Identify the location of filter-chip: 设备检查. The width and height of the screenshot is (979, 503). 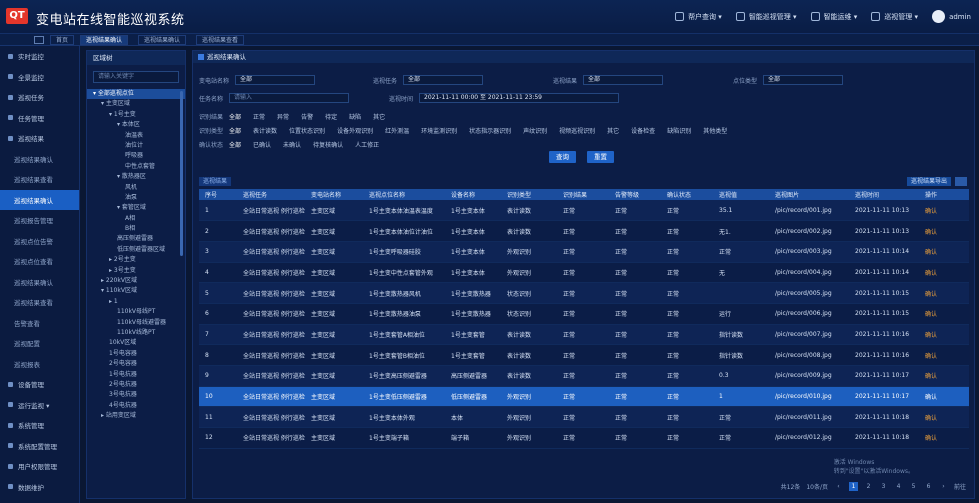
(643, 130).